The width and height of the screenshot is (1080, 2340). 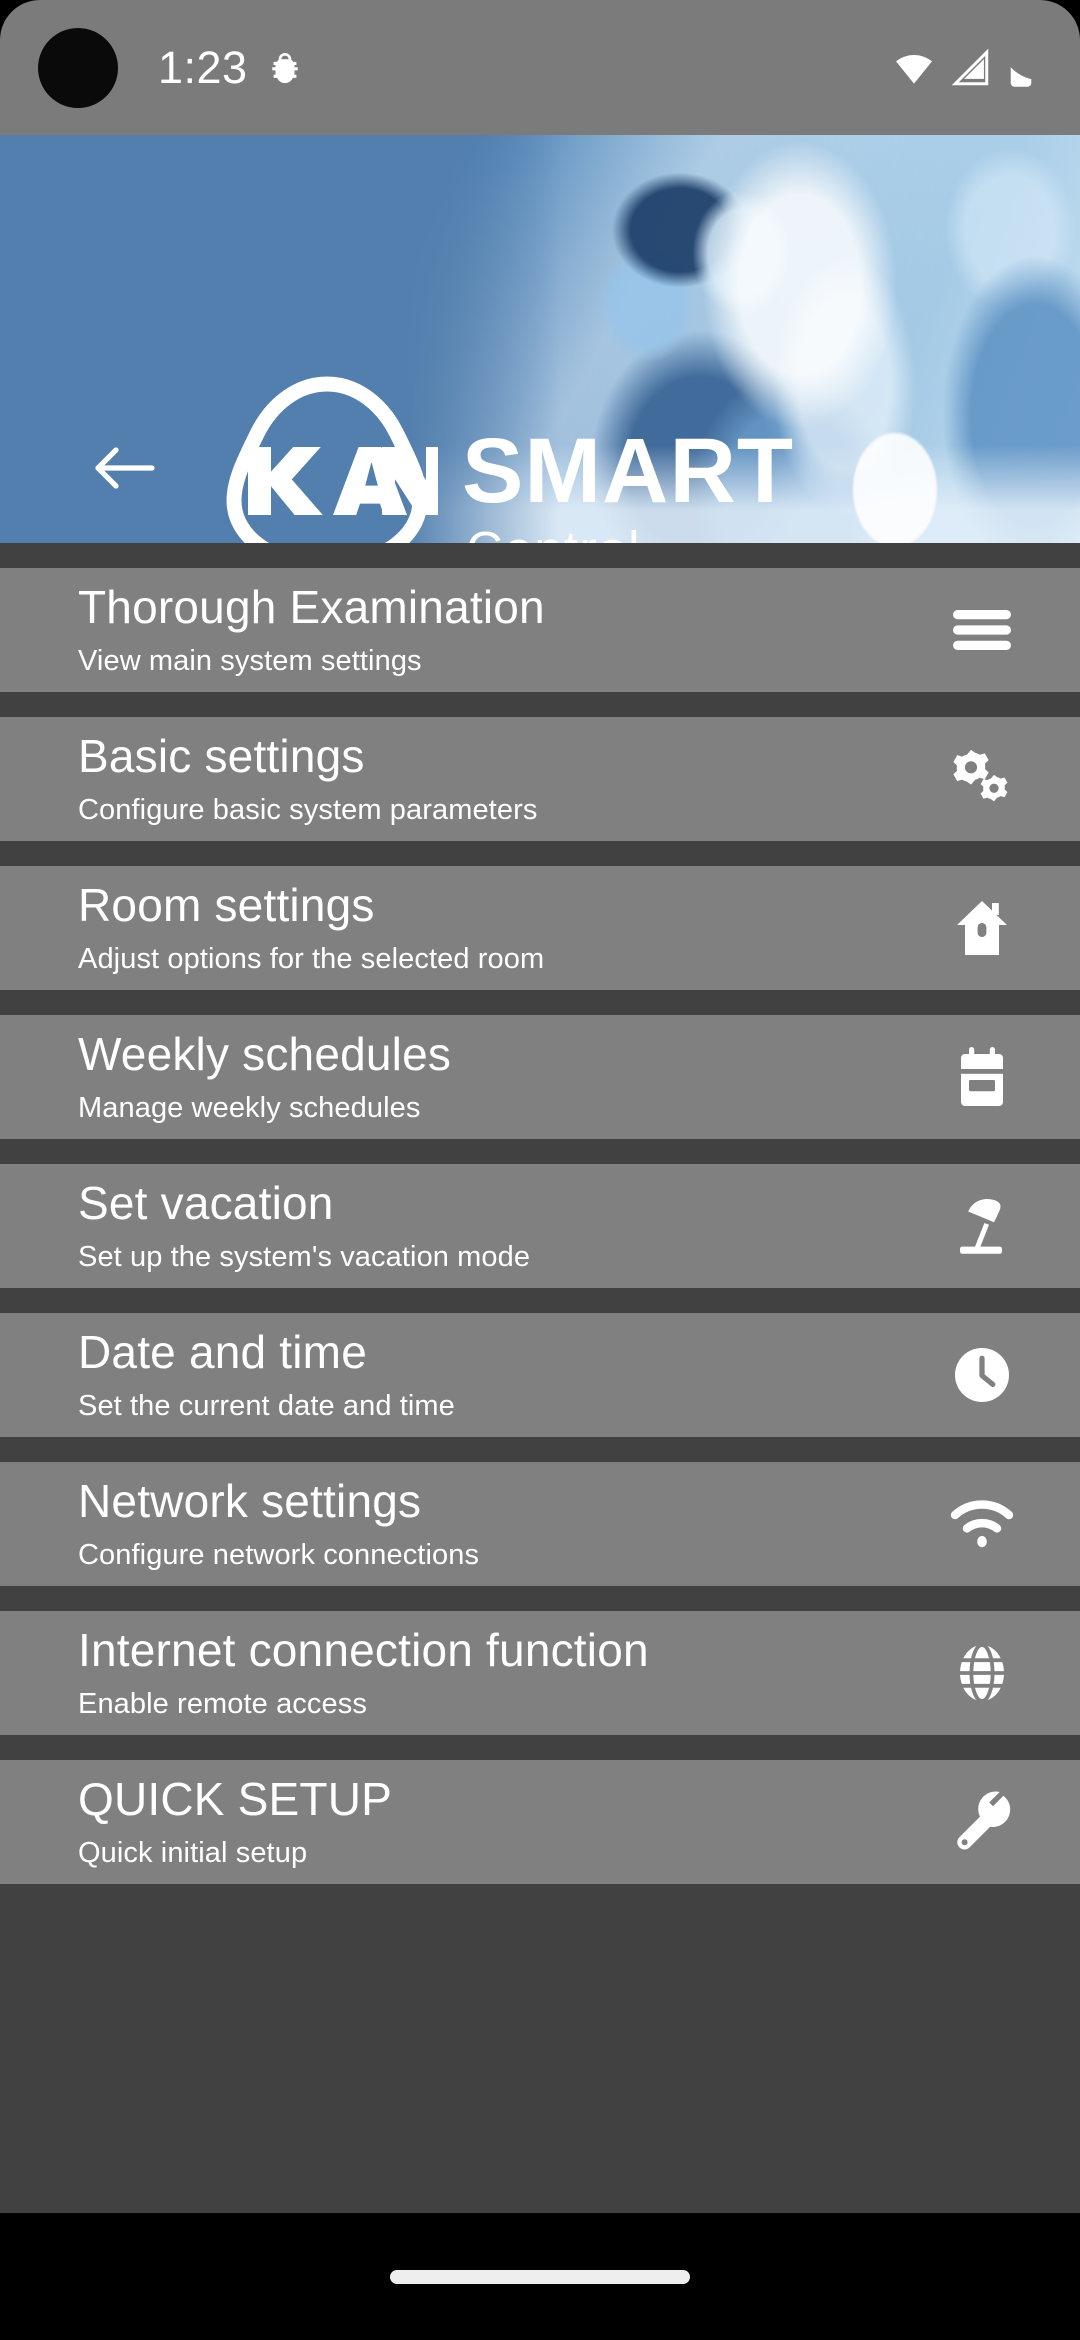 I want to click on menu-item-weekly-schedules: Weekly schedules Manage weekly schedules, so click(x=540, y=1077).